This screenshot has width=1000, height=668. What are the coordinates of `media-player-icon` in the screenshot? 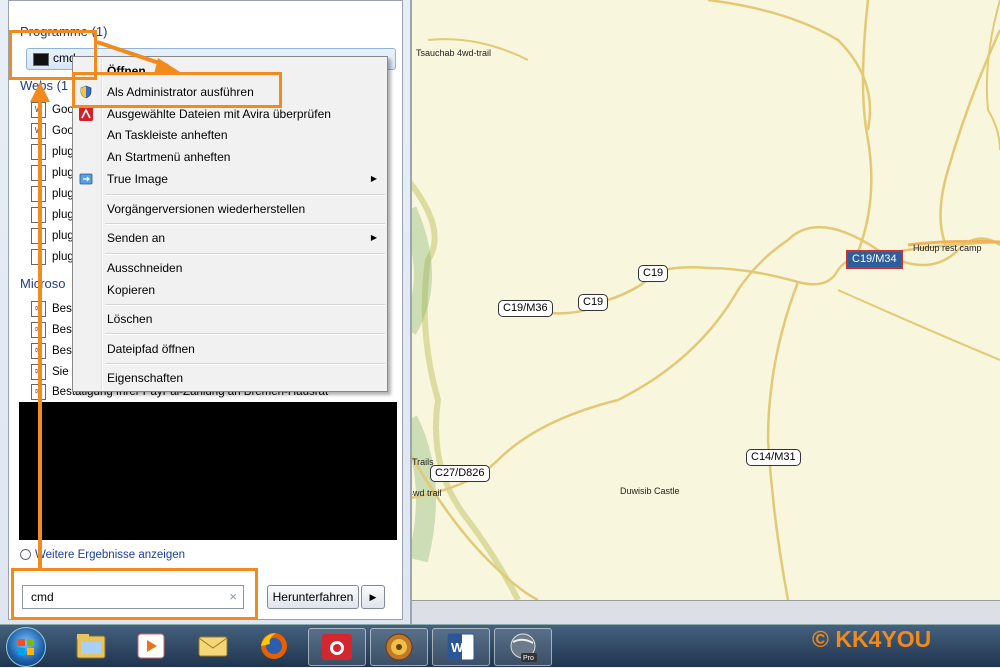 It's located at (151, 646).